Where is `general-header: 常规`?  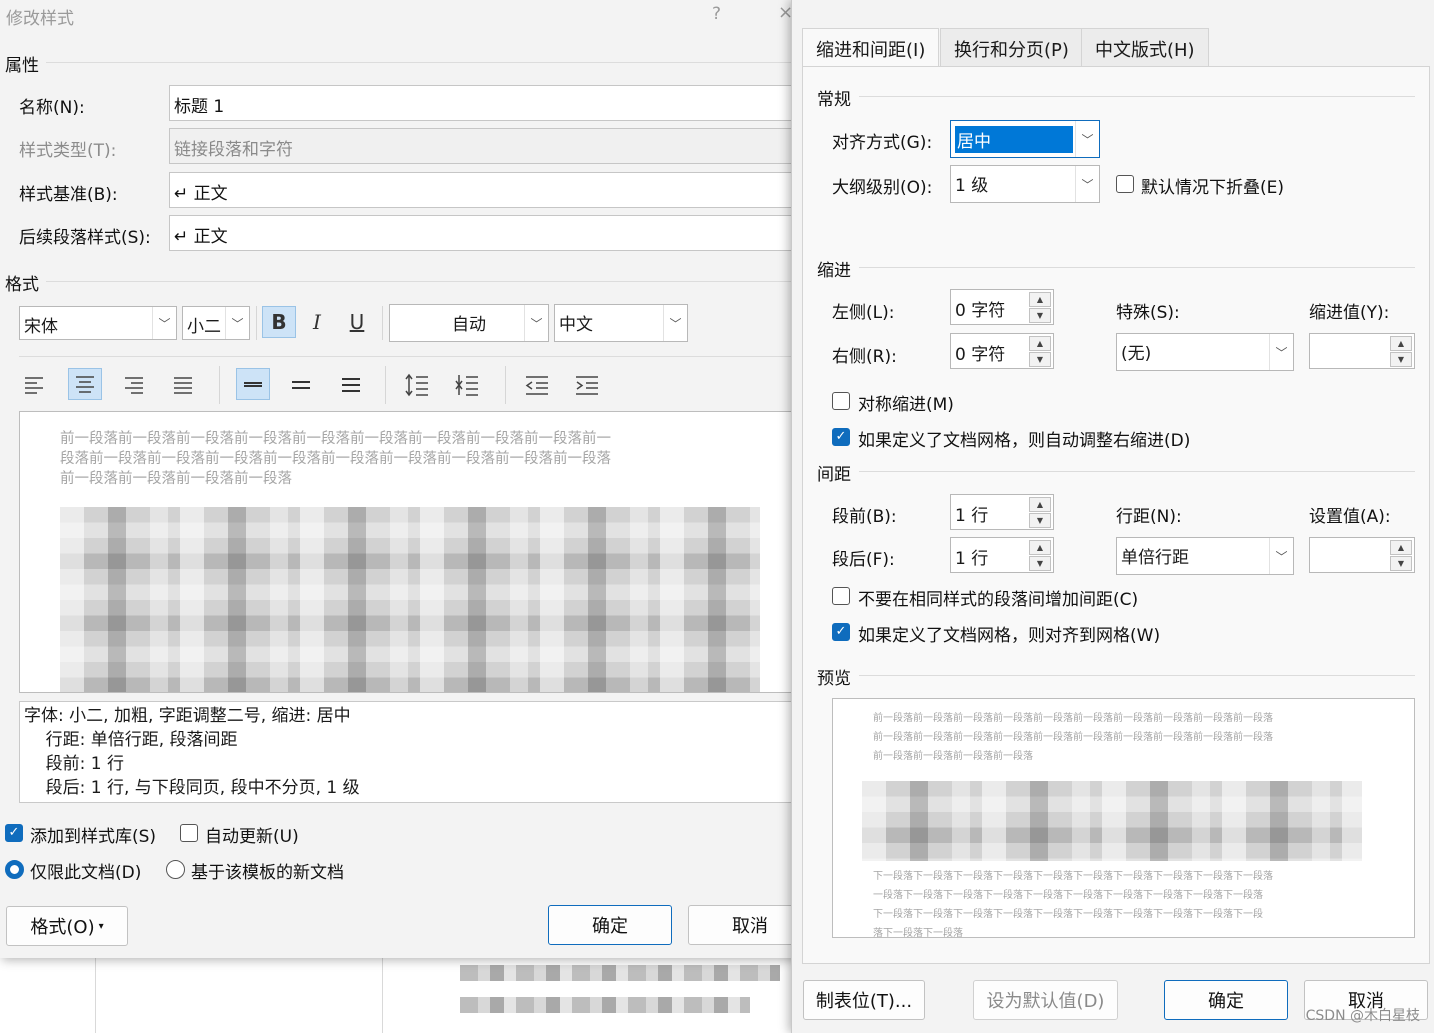
general-header: 常规 is located at coordinates (834, 100).